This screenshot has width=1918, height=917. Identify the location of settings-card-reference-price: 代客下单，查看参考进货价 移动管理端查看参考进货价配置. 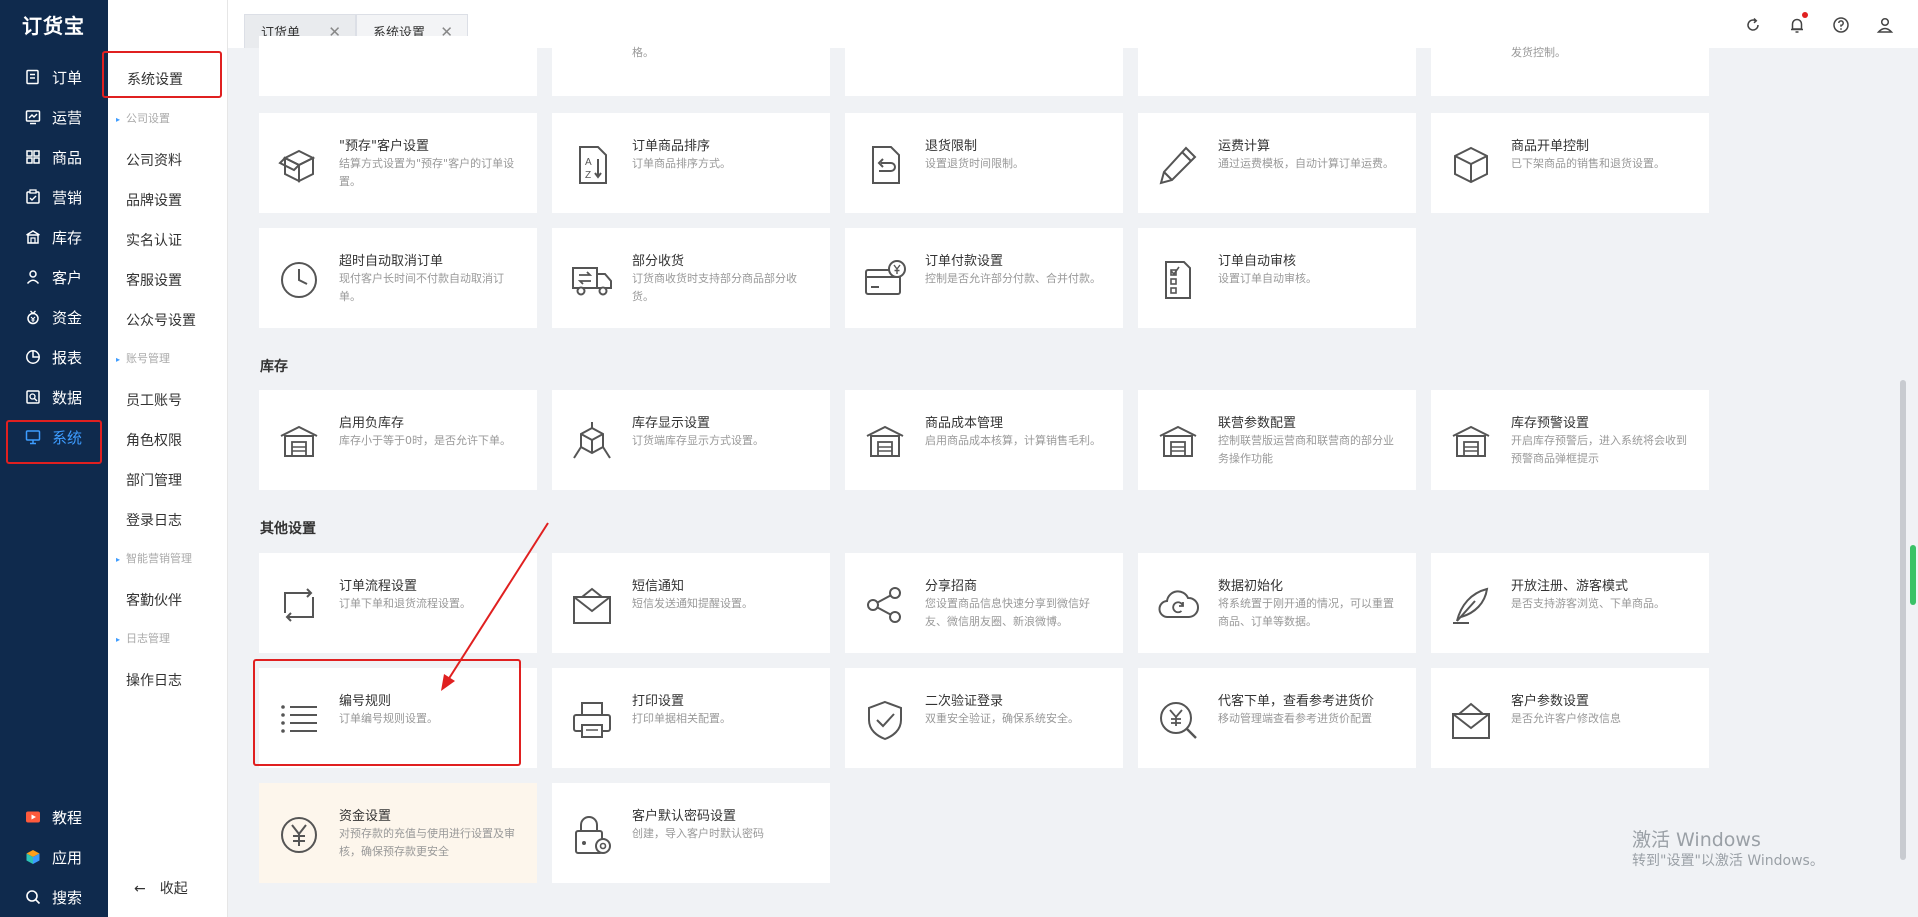
(1277, 718).